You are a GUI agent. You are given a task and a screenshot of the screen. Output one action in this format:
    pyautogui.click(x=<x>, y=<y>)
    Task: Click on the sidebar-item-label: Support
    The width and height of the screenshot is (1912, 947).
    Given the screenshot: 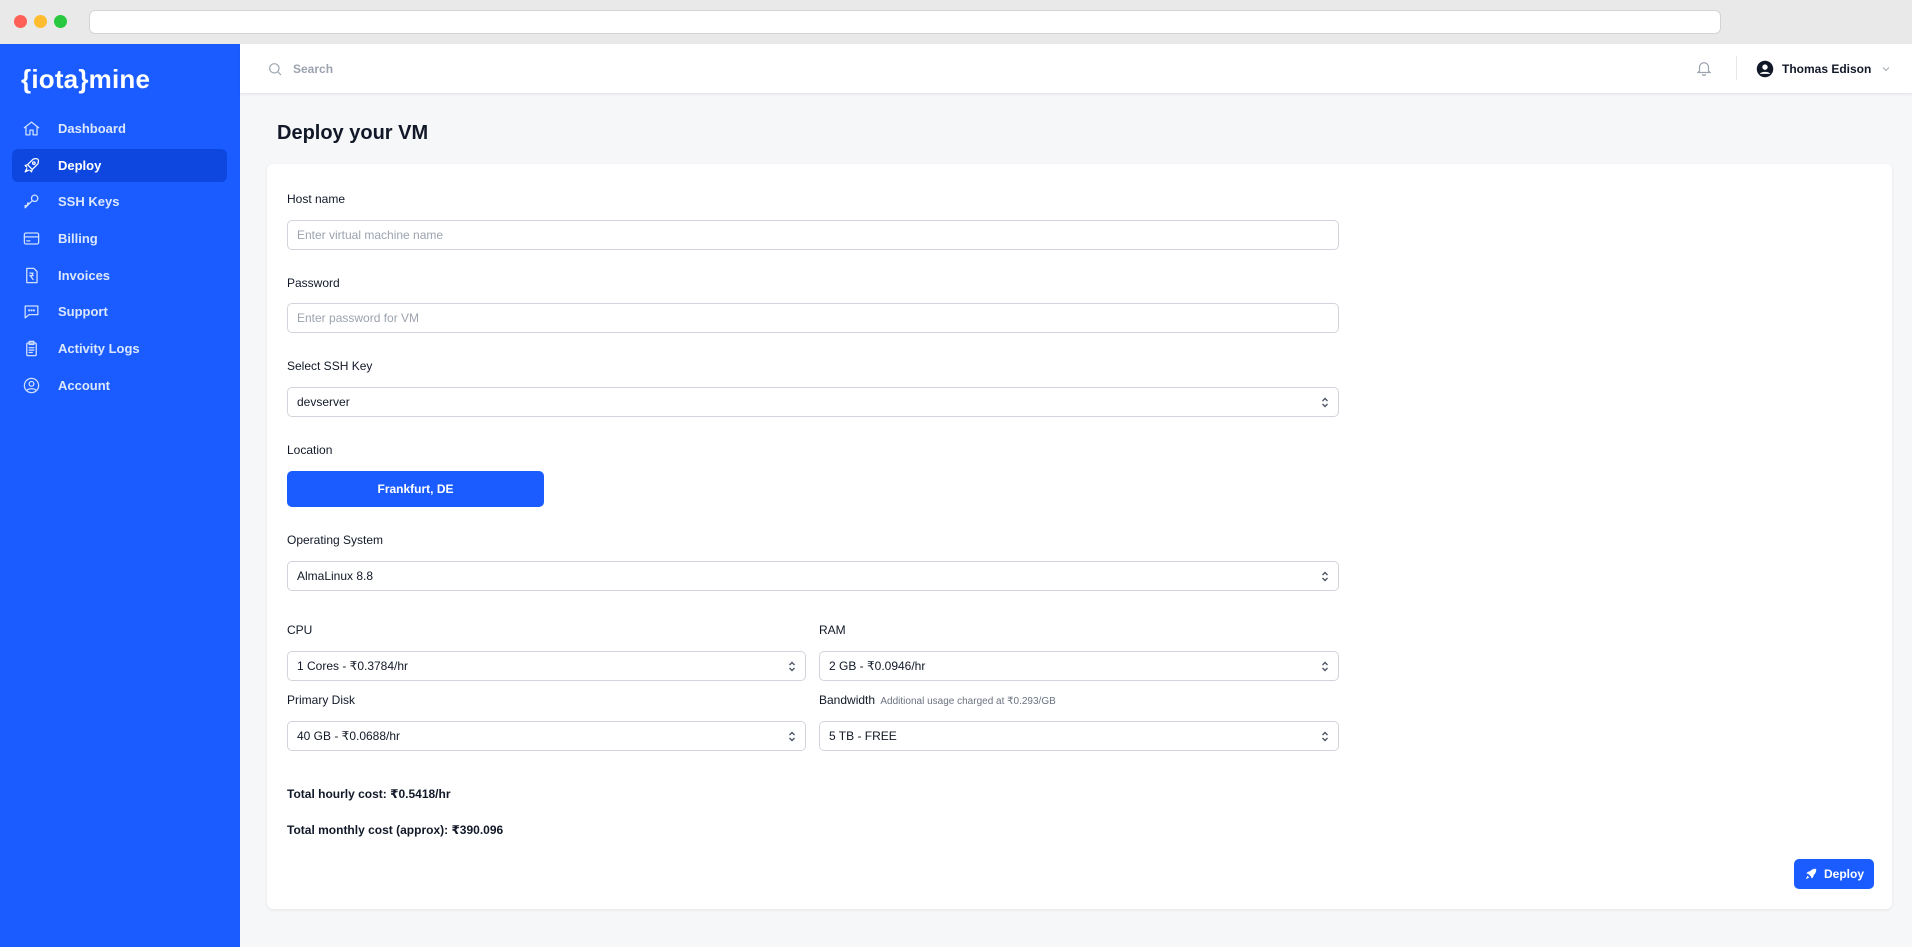 What is the action you would take?
    pyautogui.click(x=83, y=312)
    